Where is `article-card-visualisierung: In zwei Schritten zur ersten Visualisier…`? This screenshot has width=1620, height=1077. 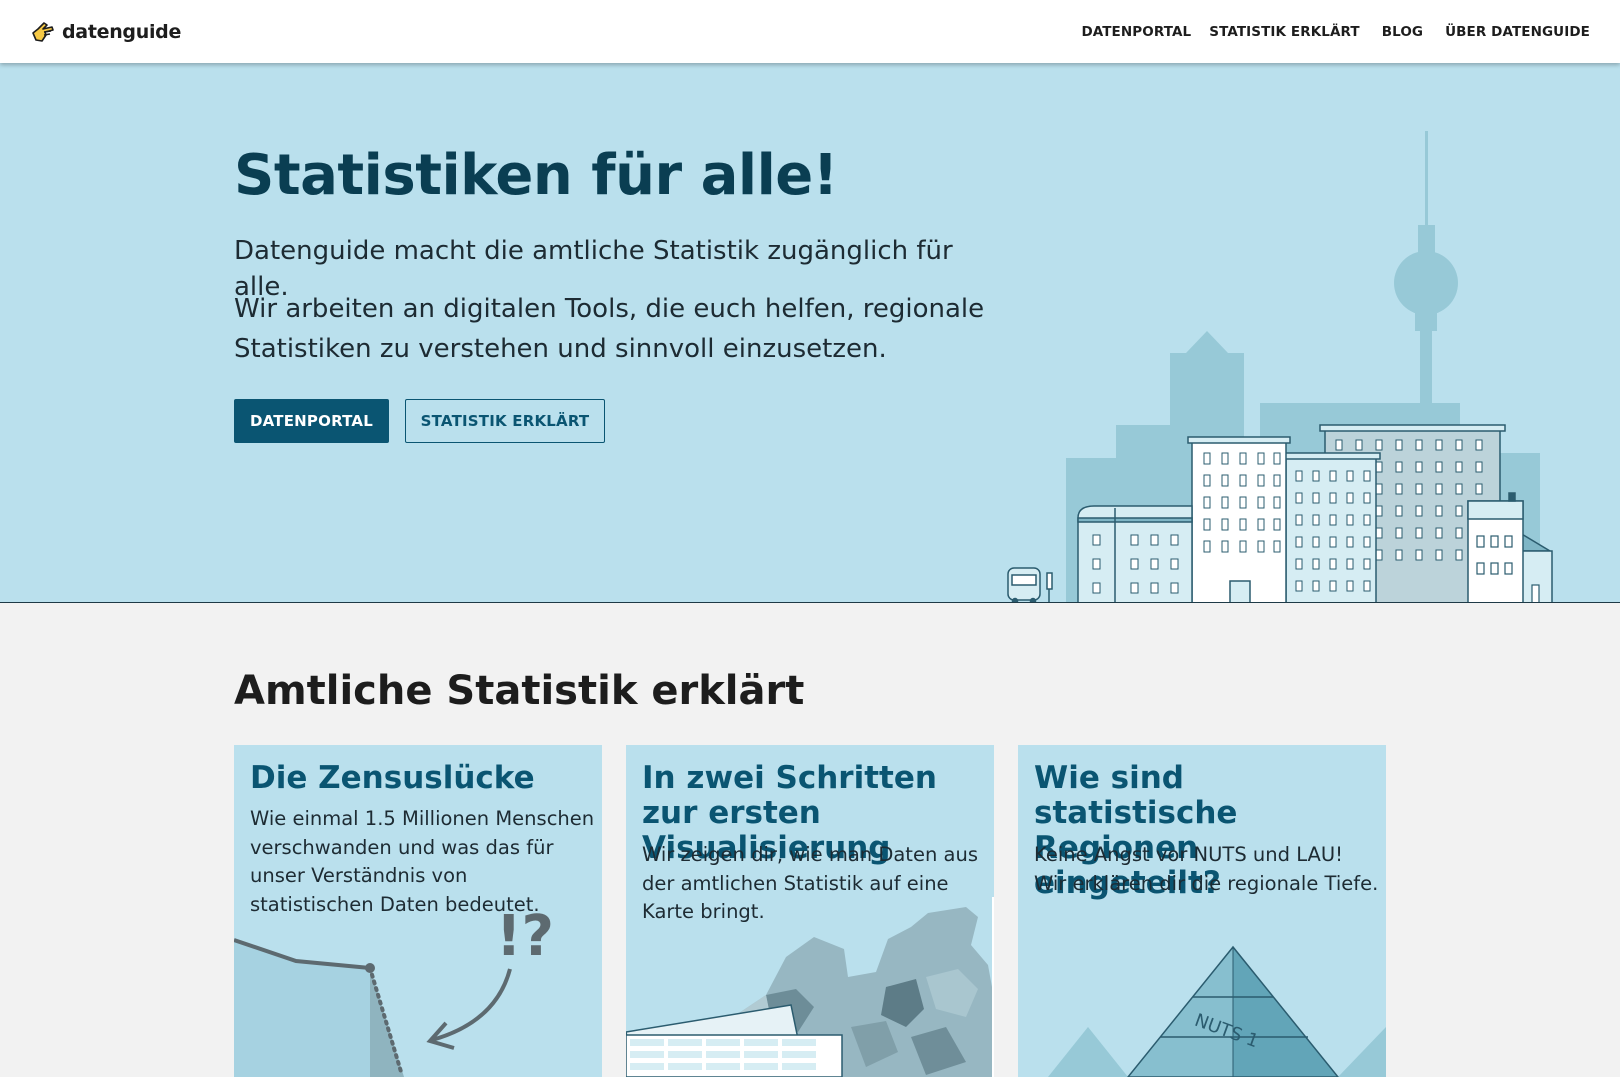
article-card-visualisierung: In zwei Schritten zur ersten Visualisier… is located at coordinates (810, 911).